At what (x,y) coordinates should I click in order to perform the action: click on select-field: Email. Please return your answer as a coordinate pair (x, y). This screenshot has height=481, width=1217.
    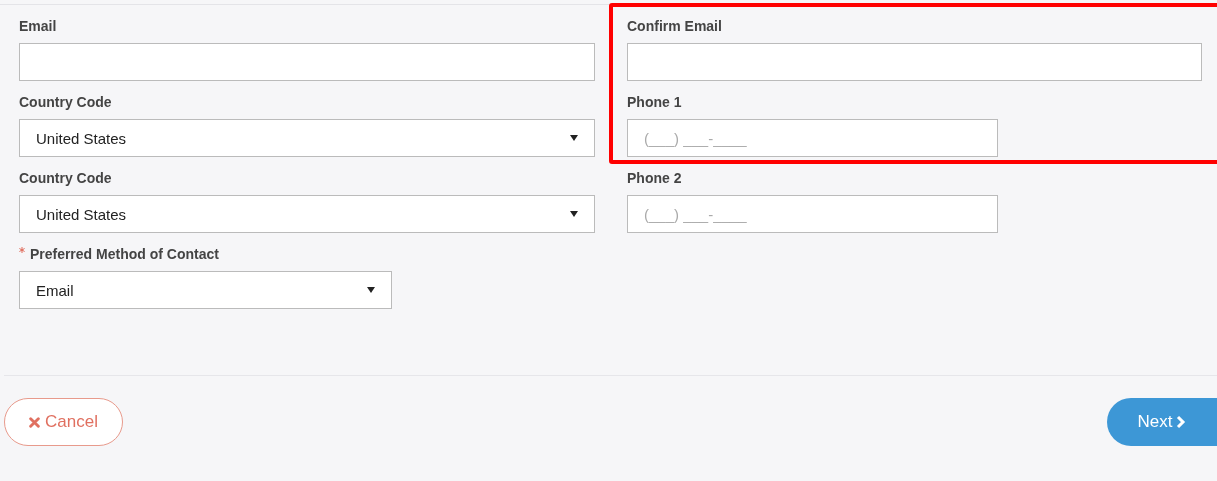
    Looking at the image, I should click on (205, 290).